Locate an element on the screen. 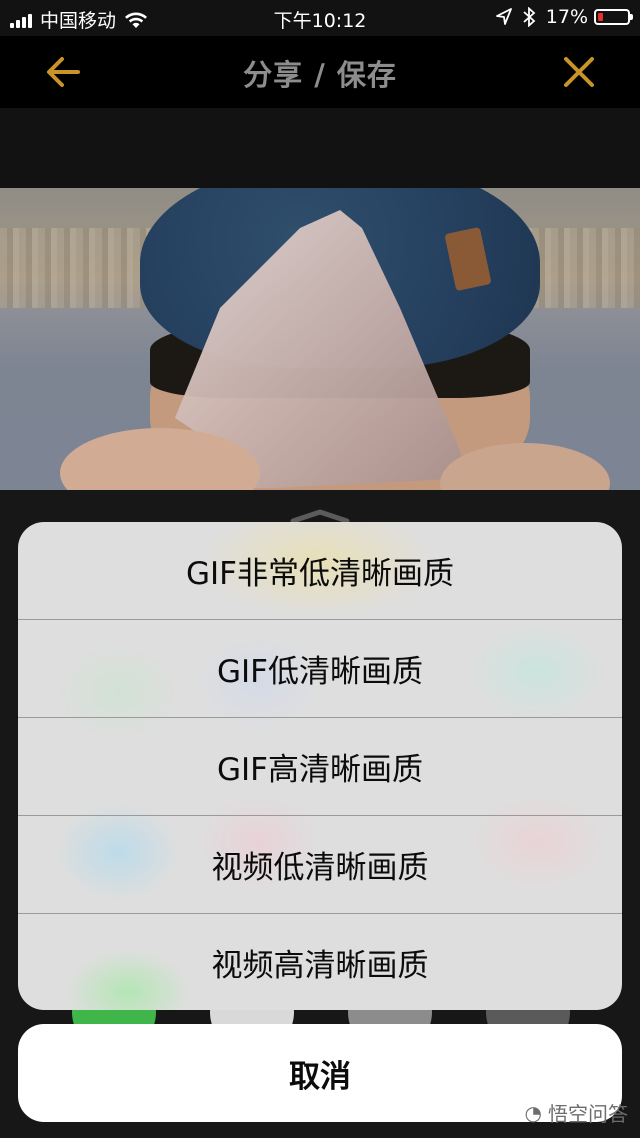  watermark: ◔ 悟空问答 is located at coordinates (576, 1112).